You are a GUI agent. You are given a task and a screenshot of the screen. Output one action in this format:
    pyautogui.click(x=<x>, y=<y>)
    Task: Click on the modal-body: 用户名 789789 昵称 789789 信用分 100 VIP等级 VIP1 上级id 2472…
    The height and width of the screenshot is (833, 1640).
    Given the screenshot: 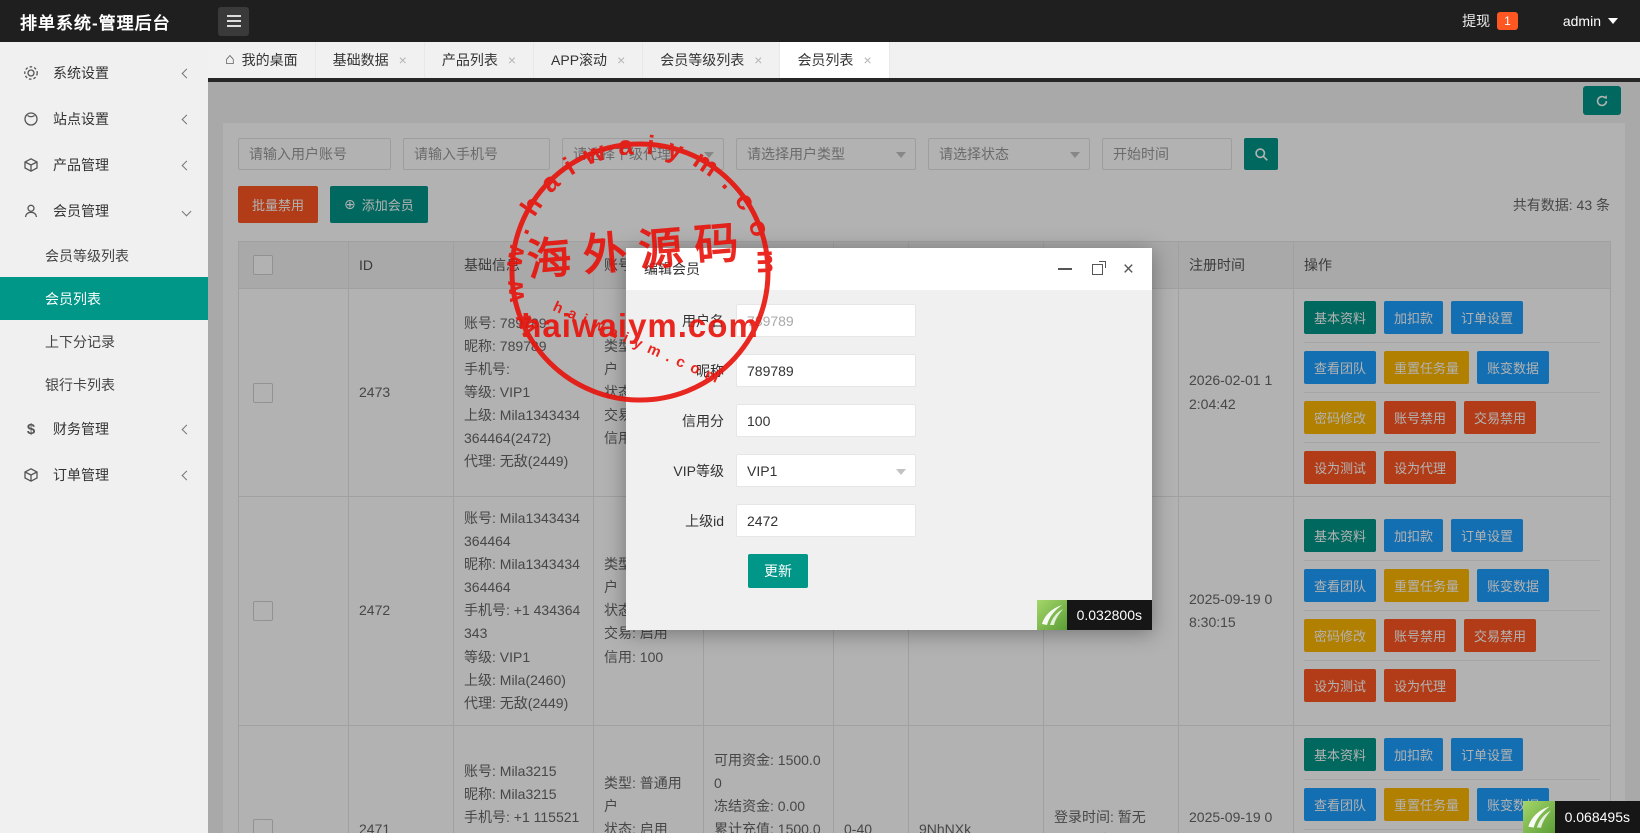 What is the action you would take?
    pyautogui.click(x=889, y=439)
    